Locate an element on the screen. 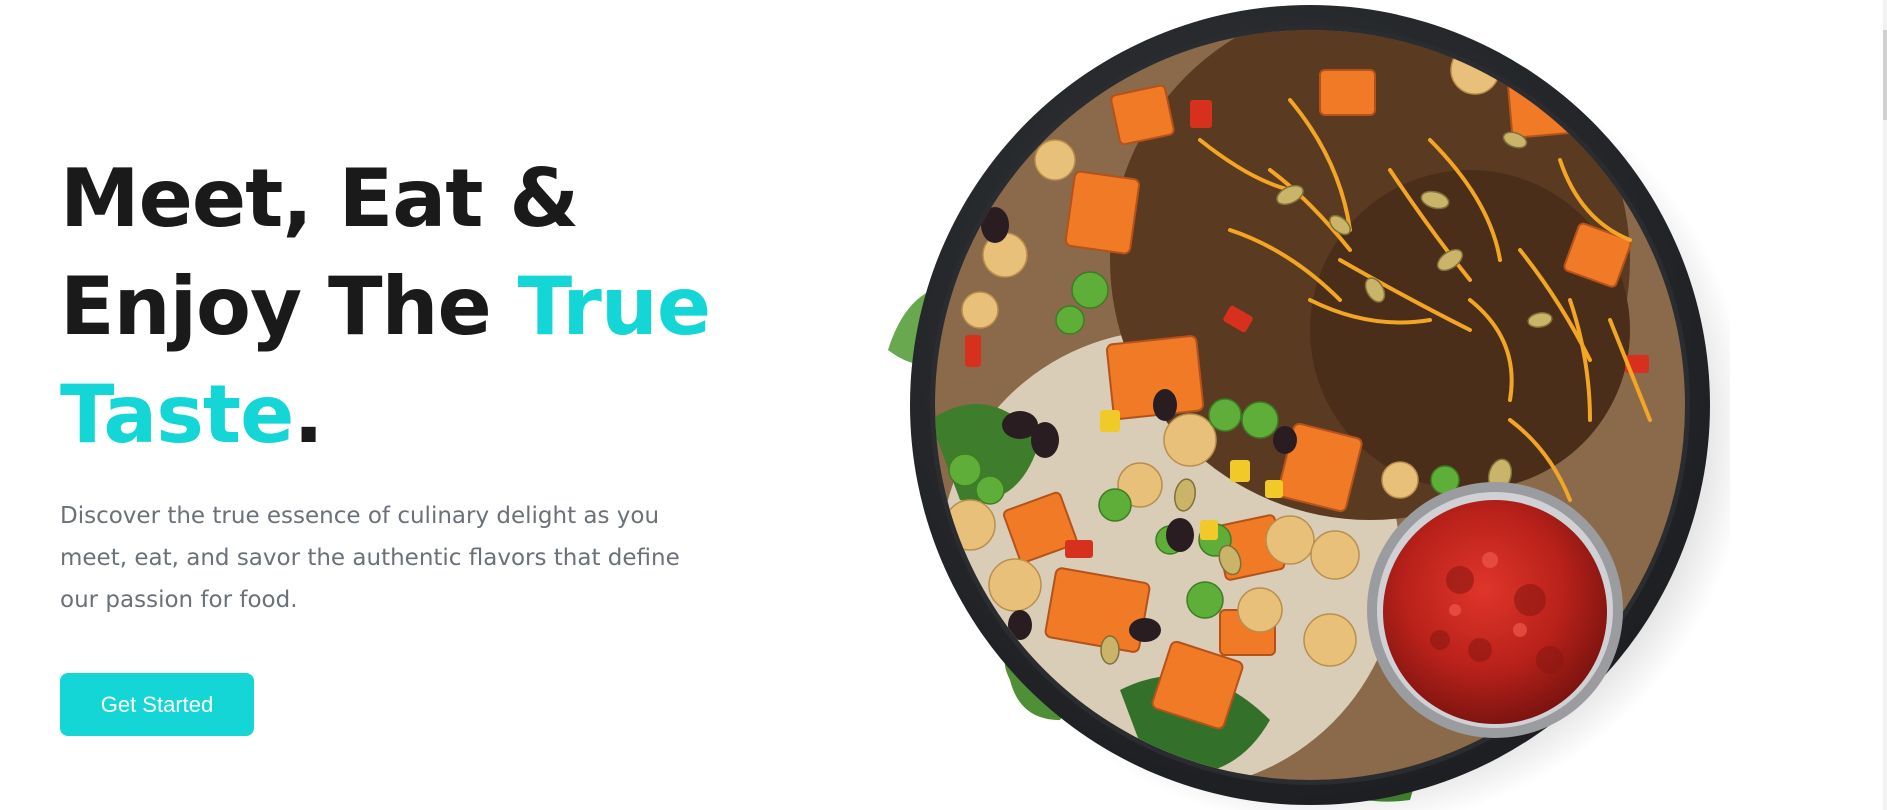 The width and height of the screenshot is (1887, 810). page-scrollbar is located at coordinates (1885, 405).